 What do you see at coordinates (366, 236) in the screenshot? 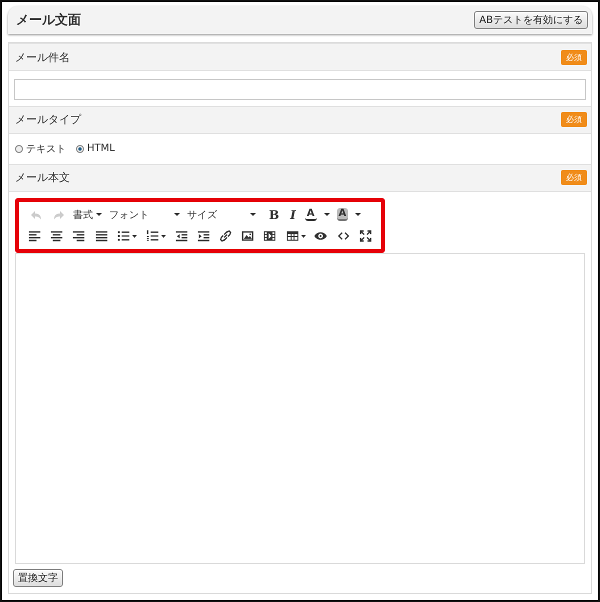
I see `fullscreen-icon` at bounding box center [366, 236].